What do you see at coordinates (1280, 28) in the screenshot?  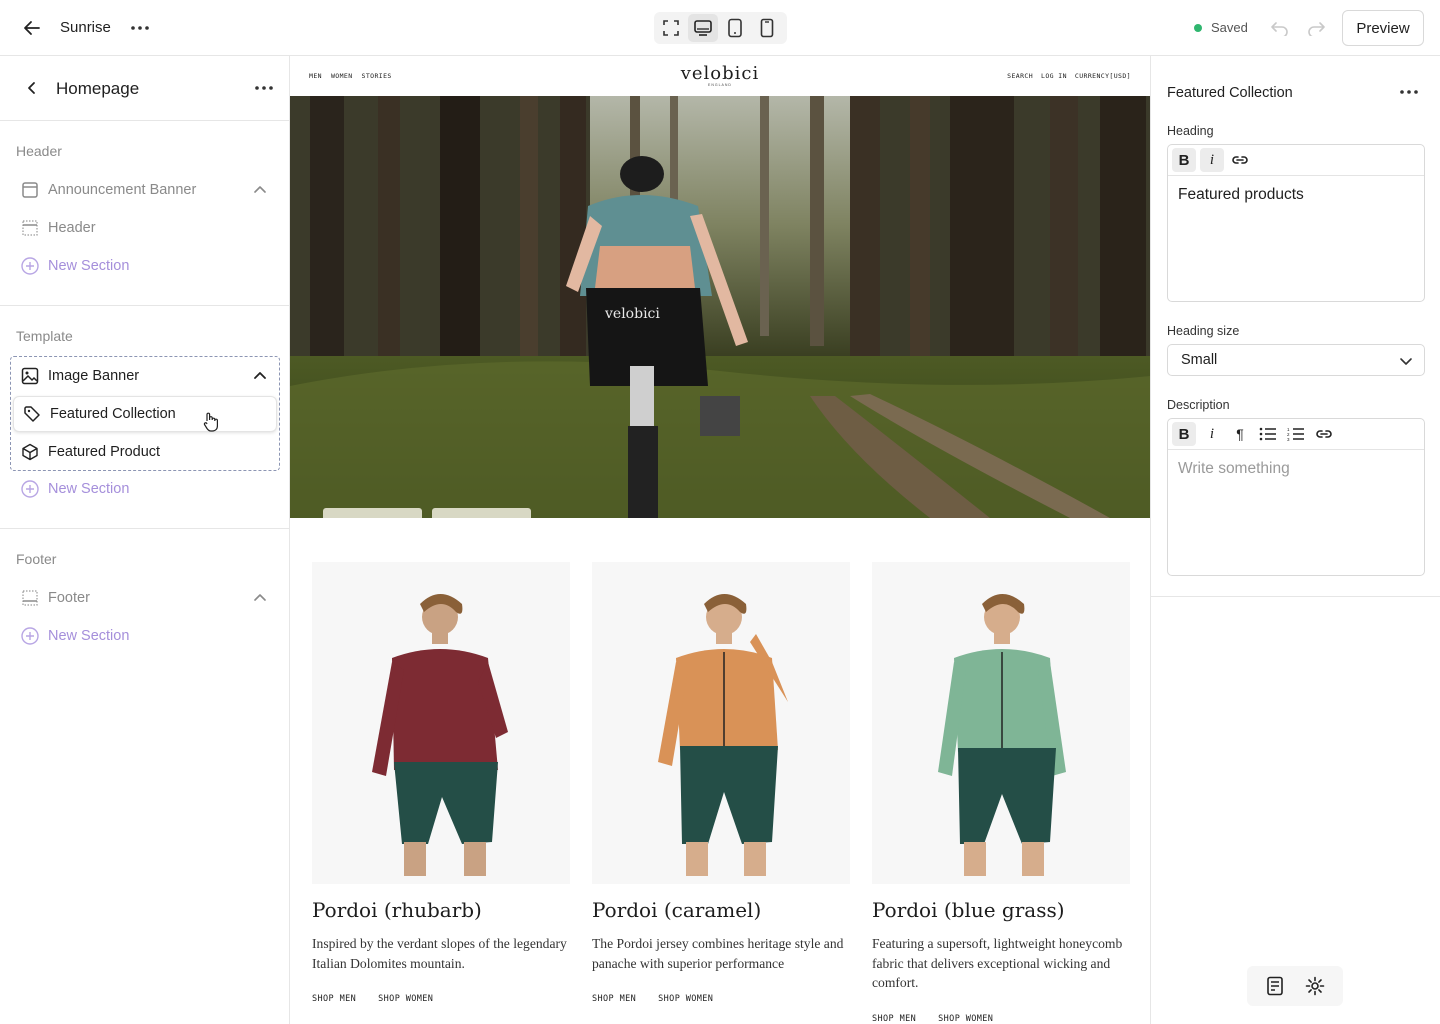 I see `undo-icon` at bounding box center [1280, 28].